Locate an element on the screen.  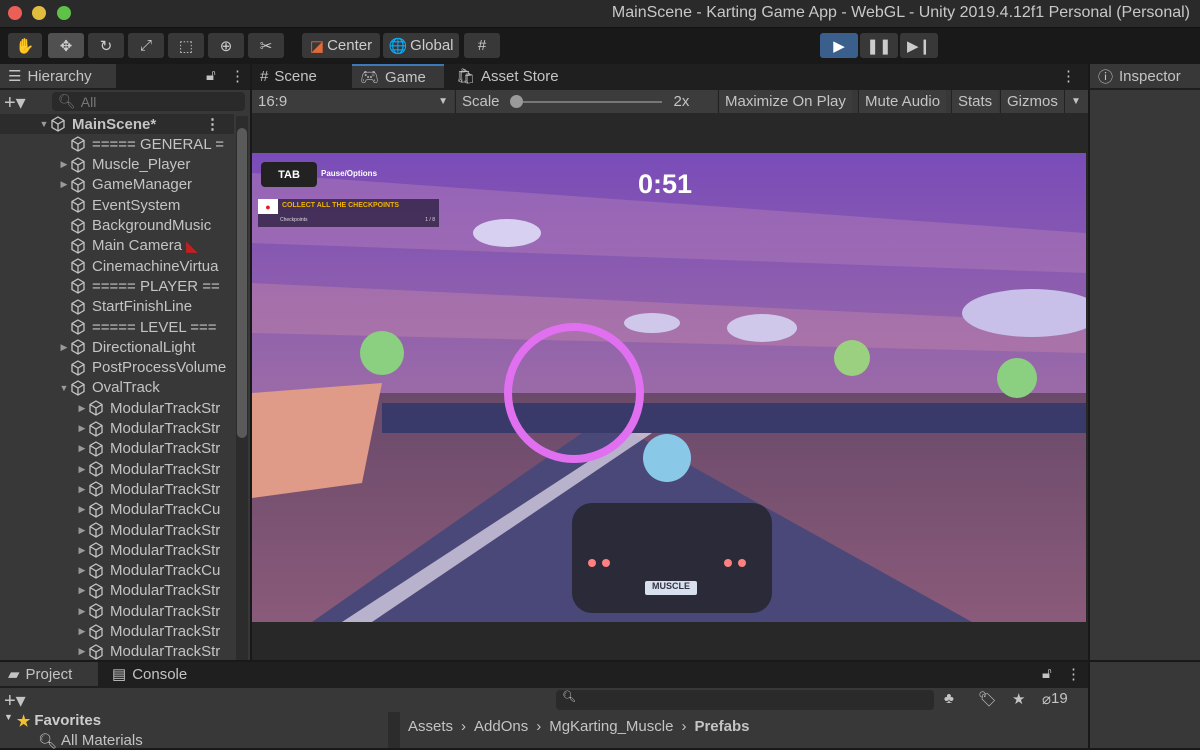
hierarchy-item: BackgroundMusic is located at coordinates (117, 226).